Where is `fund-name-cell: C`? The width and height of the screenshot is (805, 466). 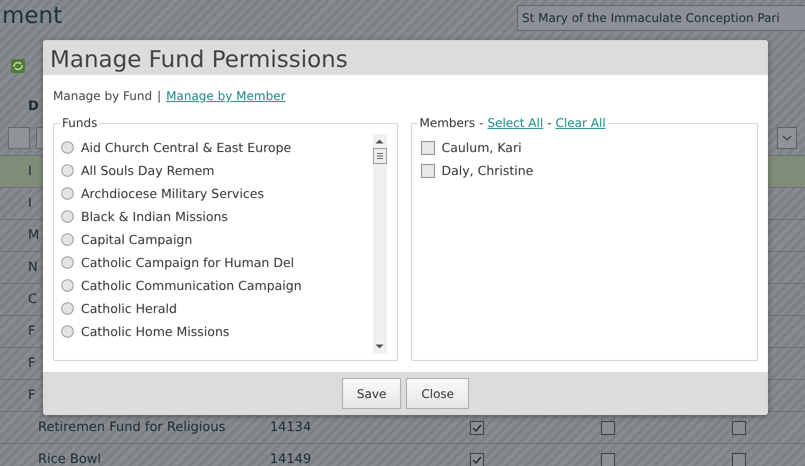
fund-name-cell: C is located at coordinates (33, 299).